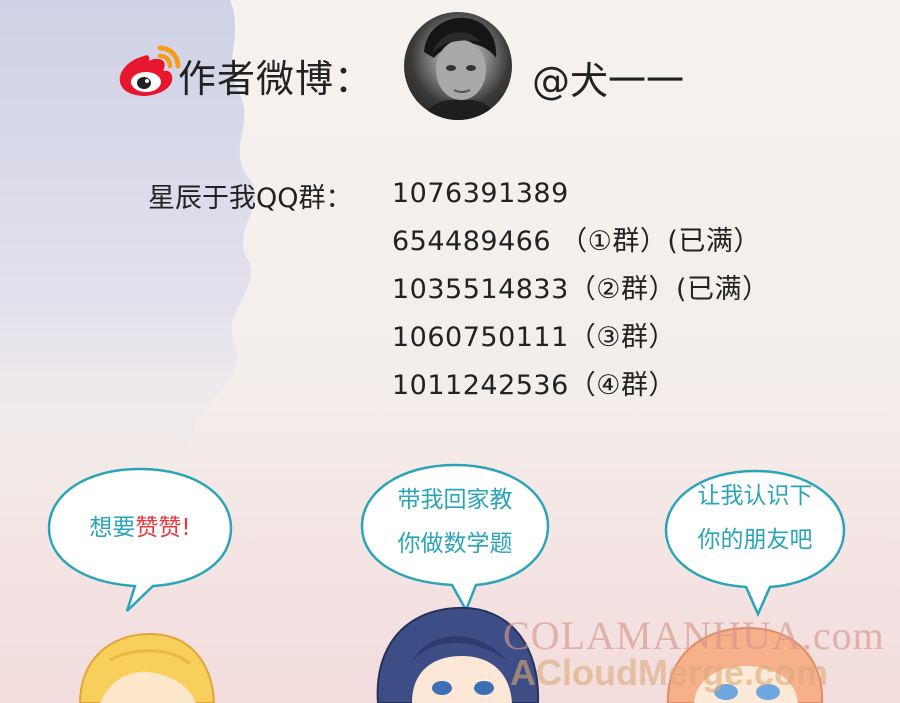 This screenshot has height=703, width=900. I want to click on bubble-text-line1: 带我回家教, so click(455, 500).